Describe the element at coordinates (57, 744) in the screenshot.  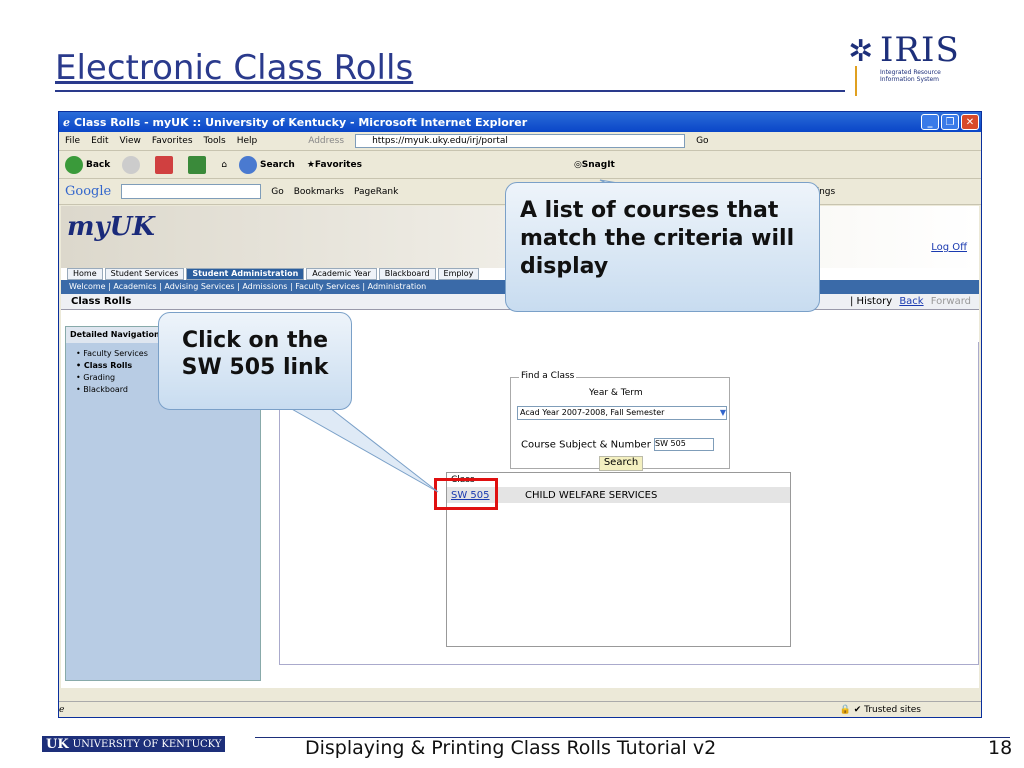
I see `uk-logo-mark: UK` at that location.